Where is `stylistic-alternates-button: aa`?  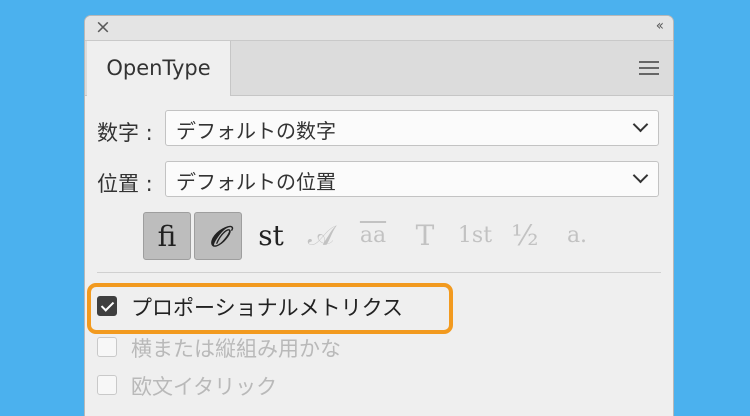
stylistic-alternates-button: aa is located at coordinates (373, 236).